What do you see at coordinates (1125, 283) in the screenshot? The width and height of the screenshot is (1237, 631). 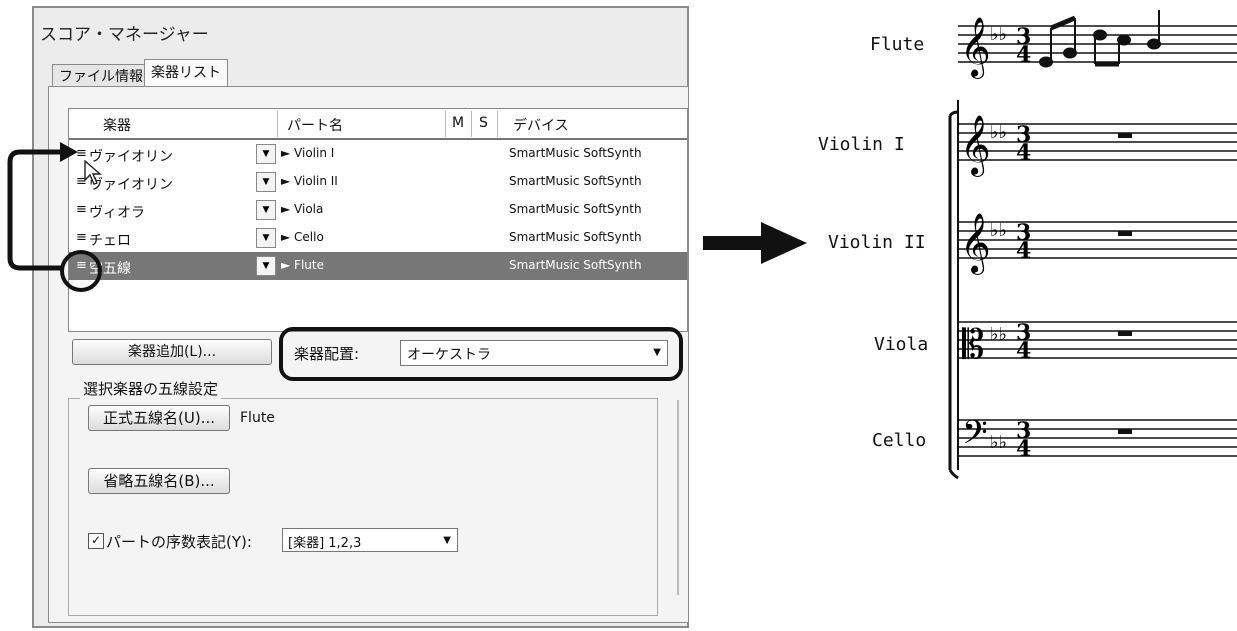 I see `whole-rest-icon` at bounding box center [1125, 283].